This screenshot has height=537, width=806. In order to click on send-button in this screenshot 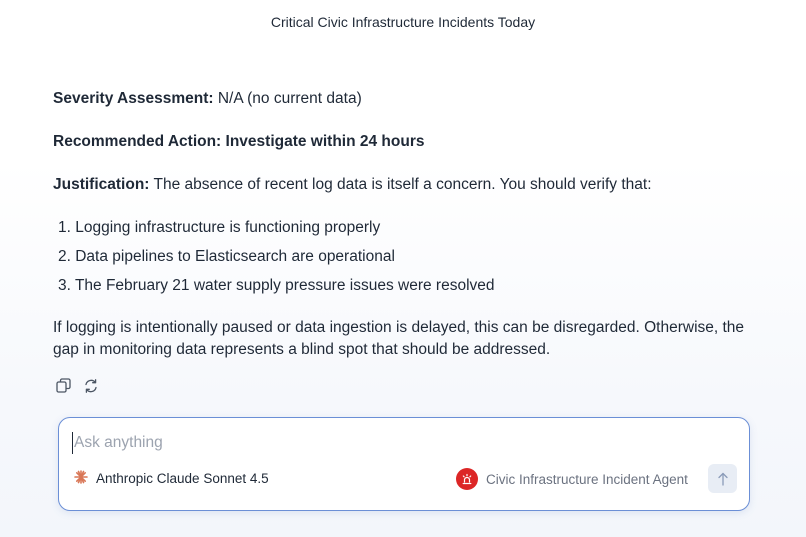, I will do `click(722, 478)`.